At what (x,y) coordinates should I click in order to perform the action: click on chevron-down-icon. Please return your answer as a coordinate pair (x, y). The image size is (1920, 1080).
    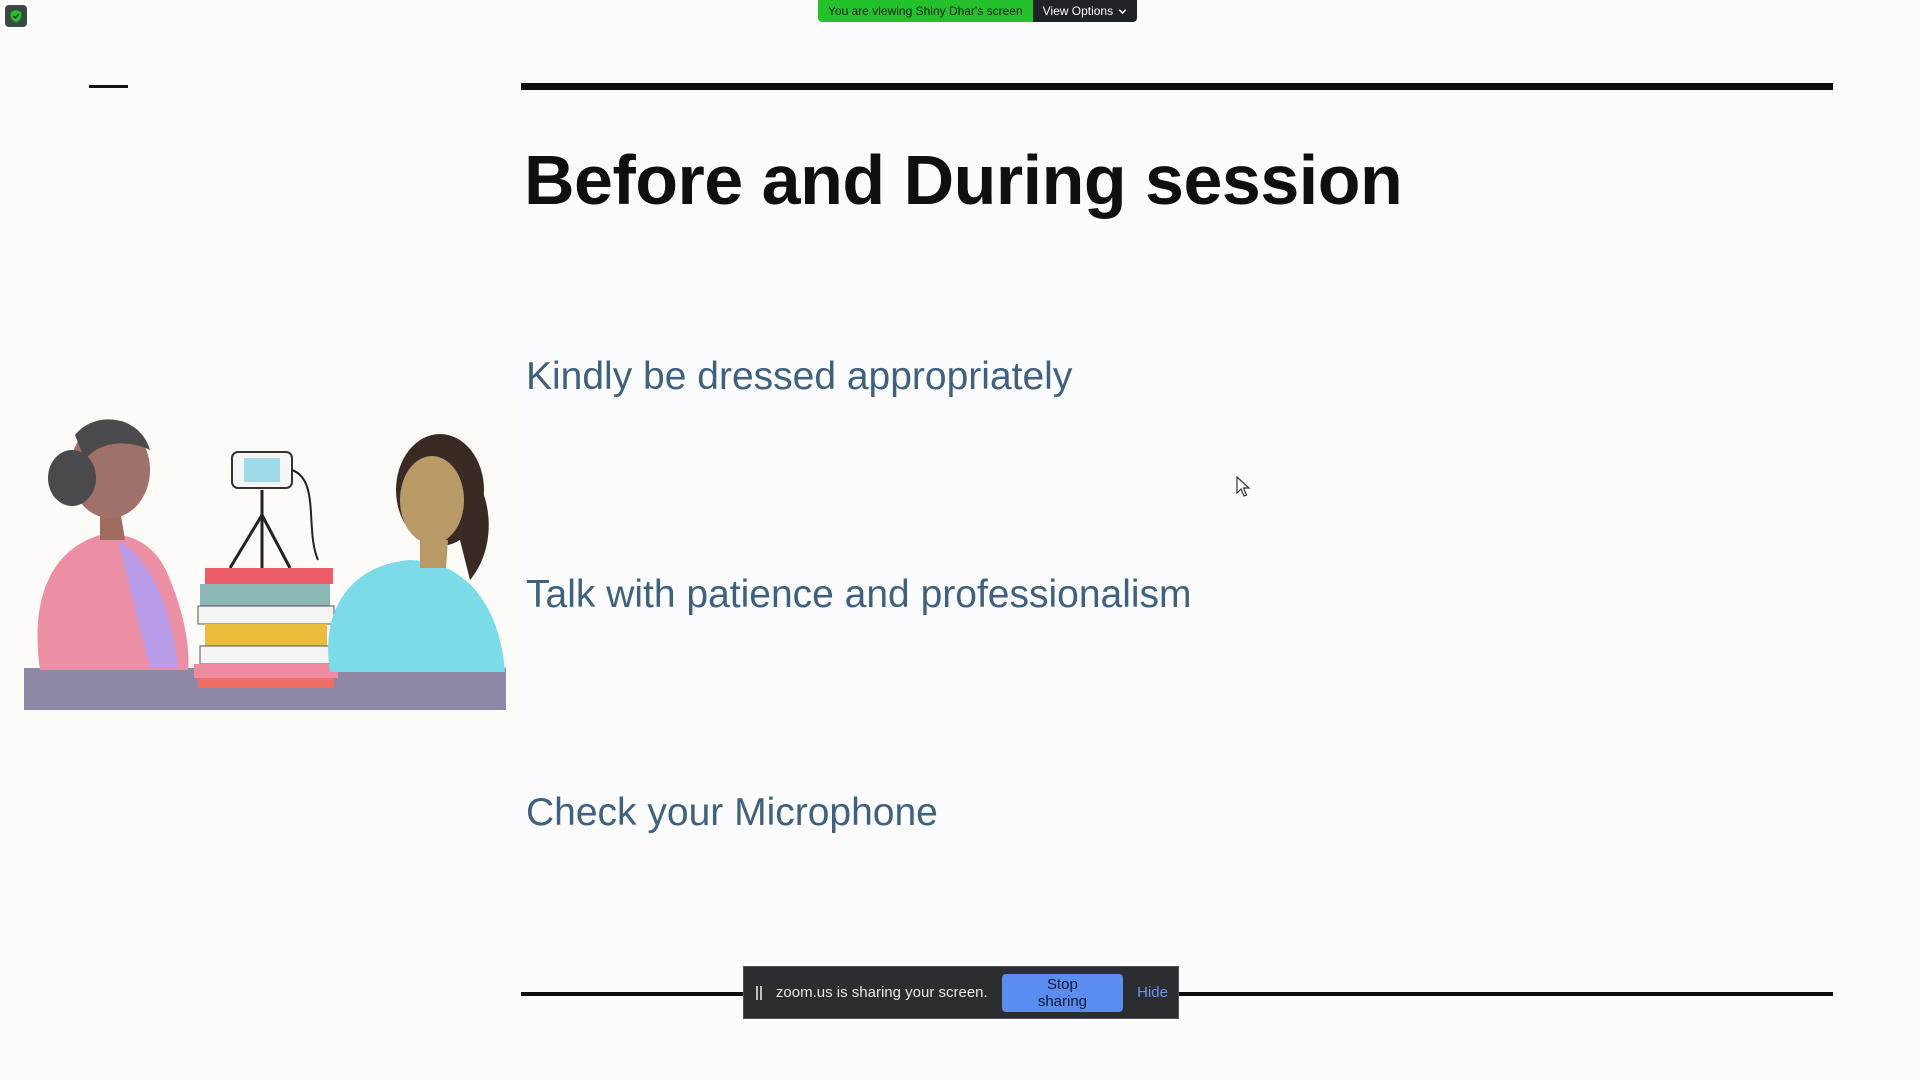
    Looking at the image, I should click on (1122, 11).